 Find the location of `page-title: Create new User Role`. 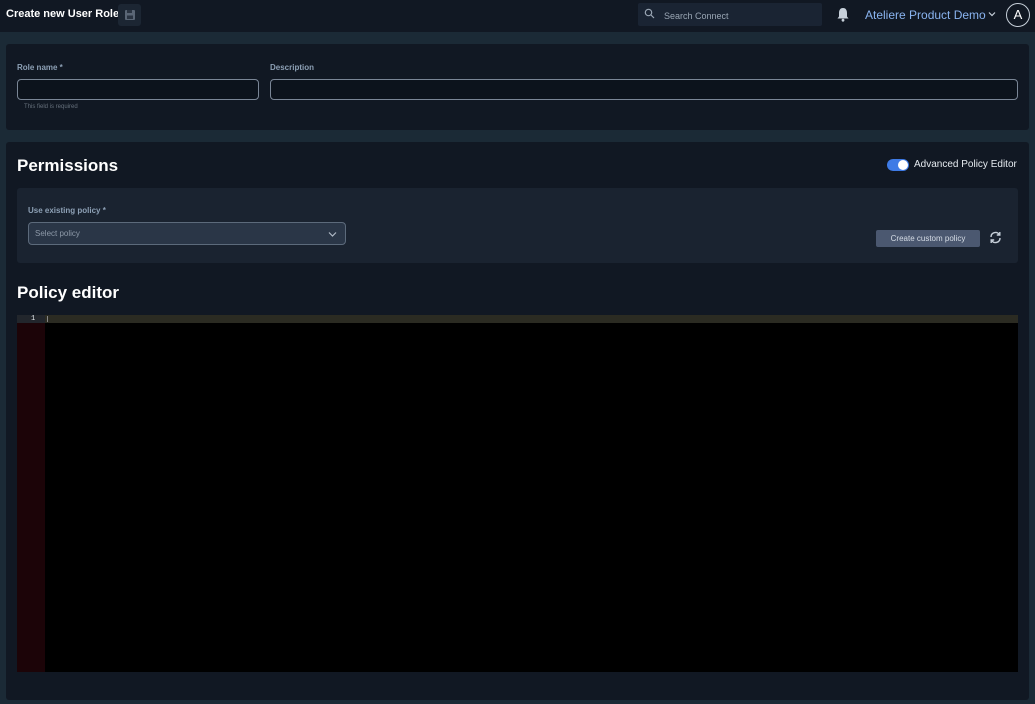

page-title: Create new User Role is located at coordinates (63, 14).